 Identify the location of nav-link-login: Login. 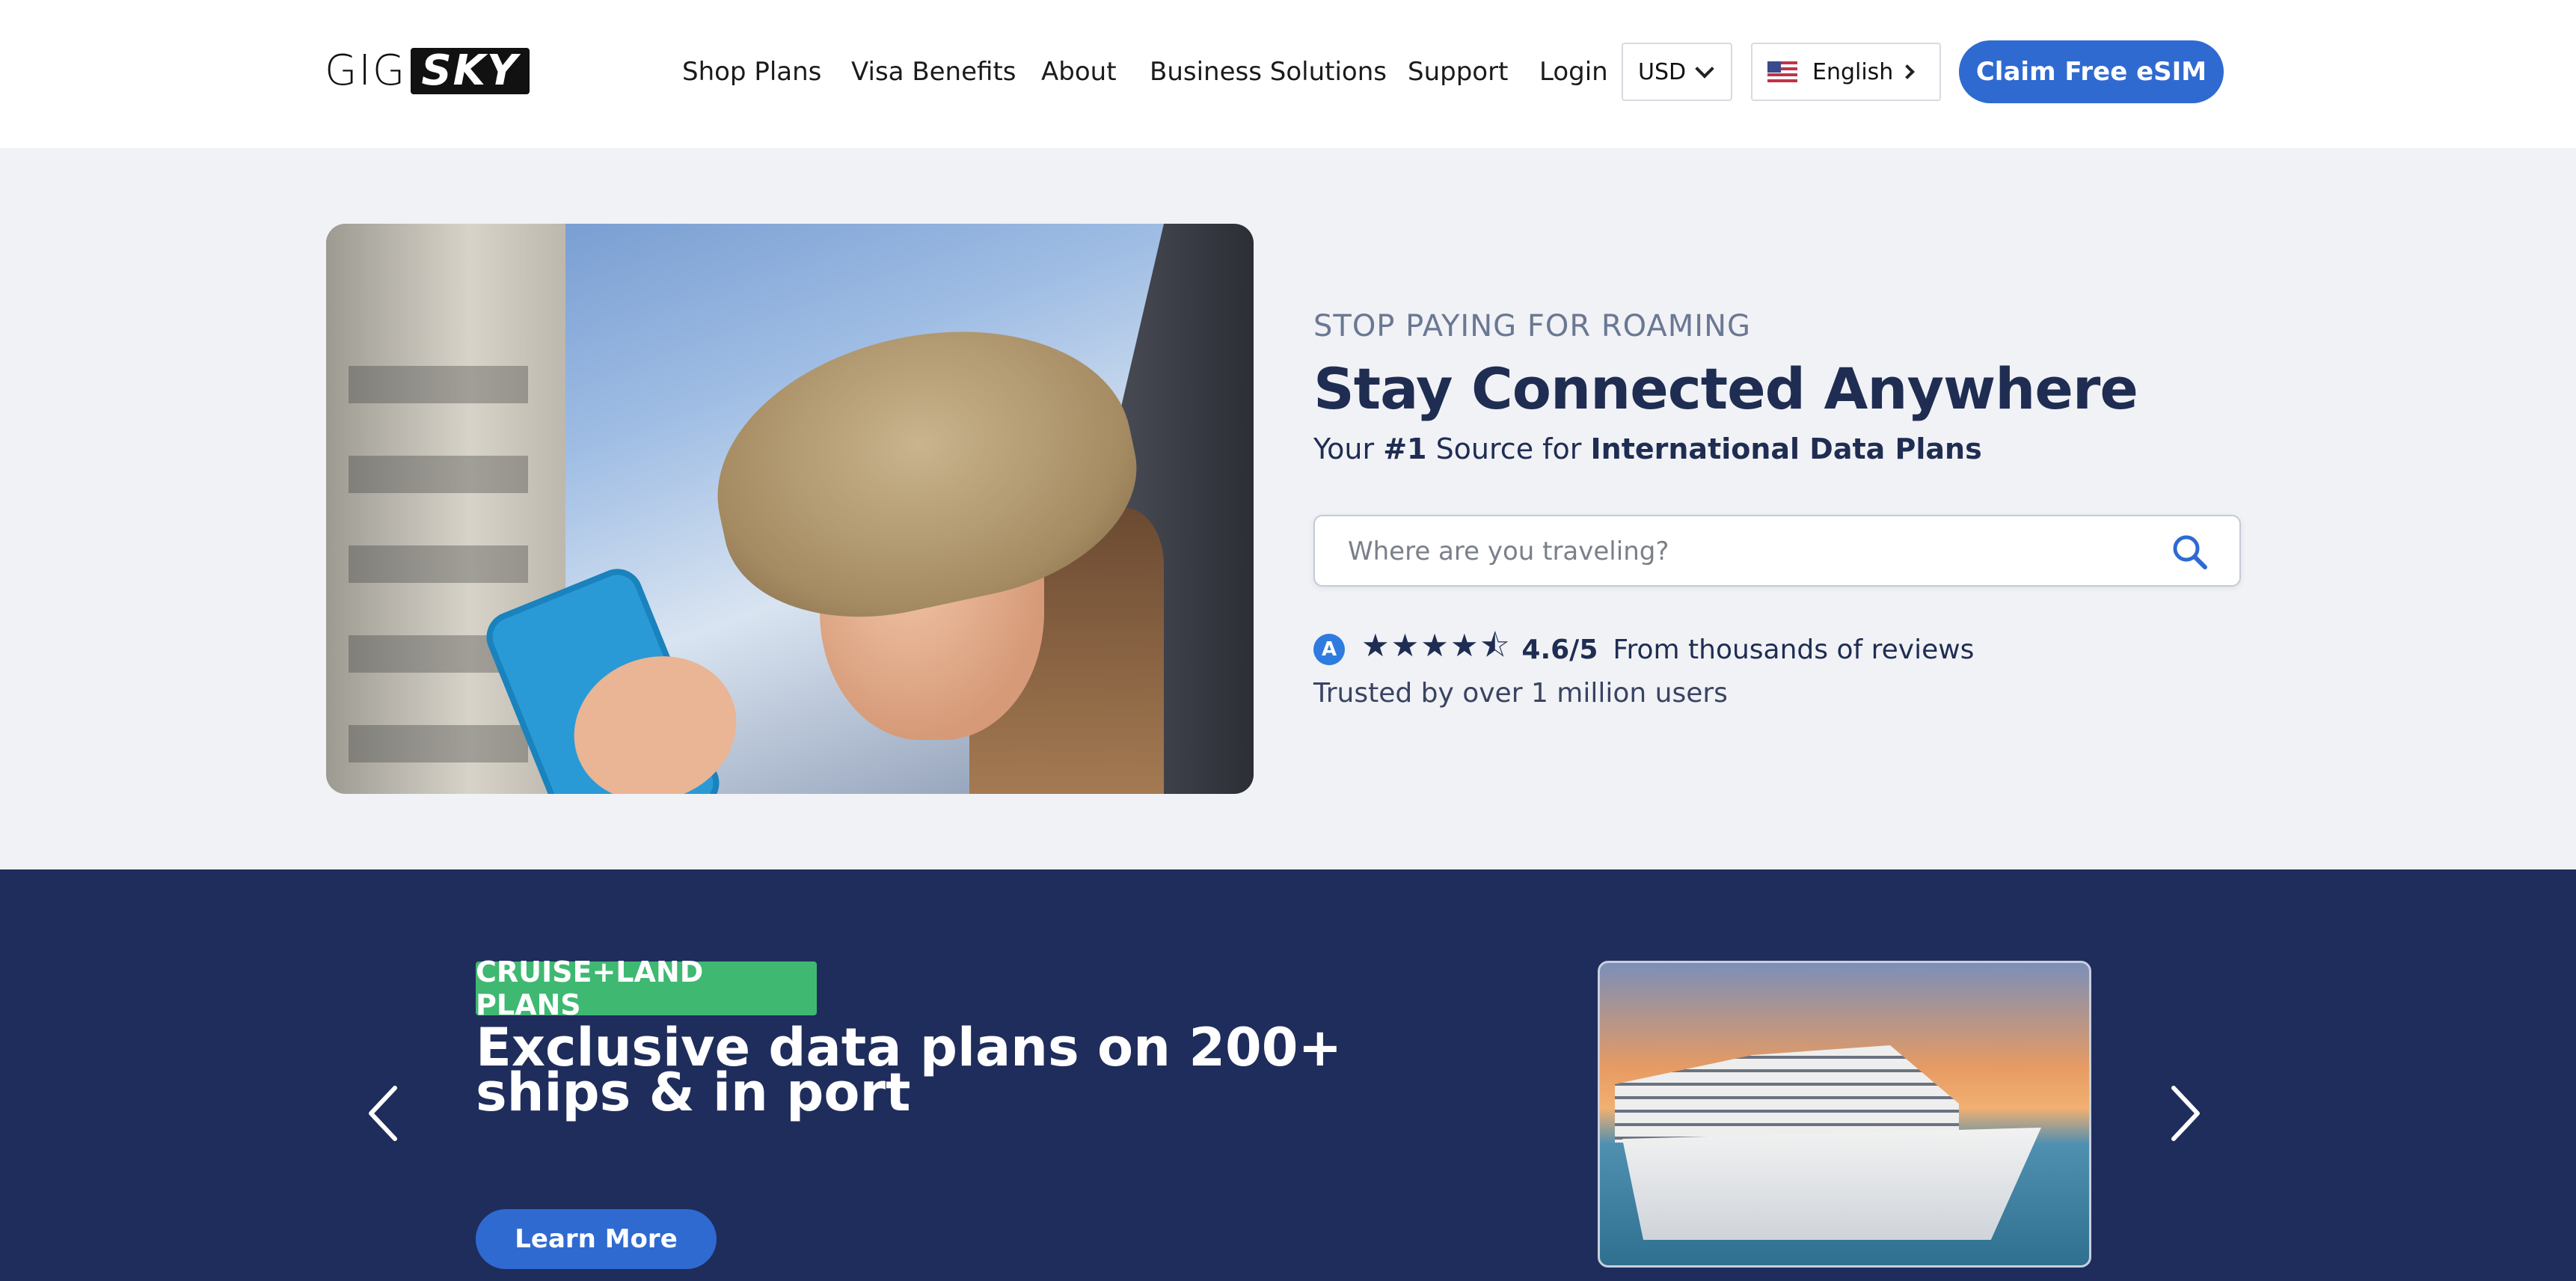
(1573, 71).